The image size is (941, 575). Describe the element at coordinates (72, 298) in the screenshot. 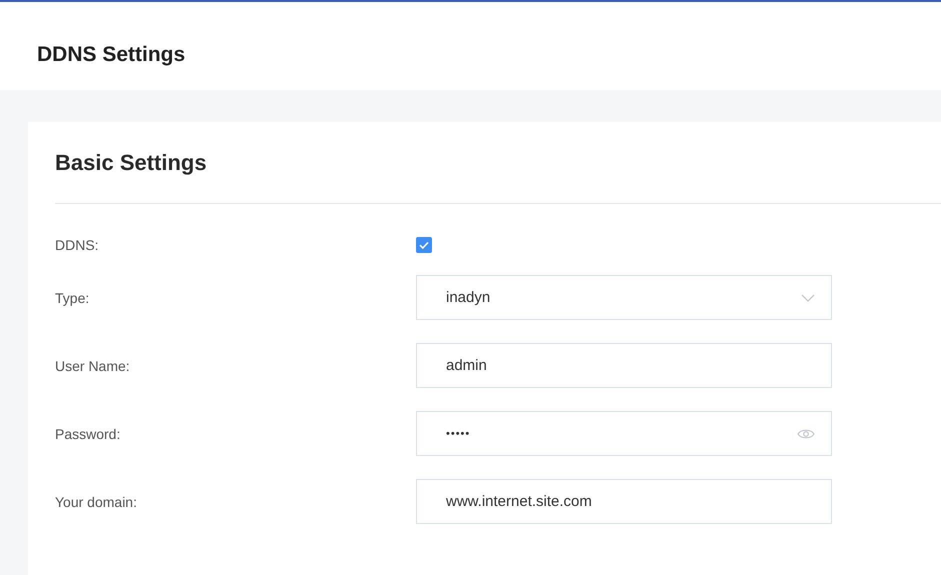

I see `field-label: Type:` at that location.